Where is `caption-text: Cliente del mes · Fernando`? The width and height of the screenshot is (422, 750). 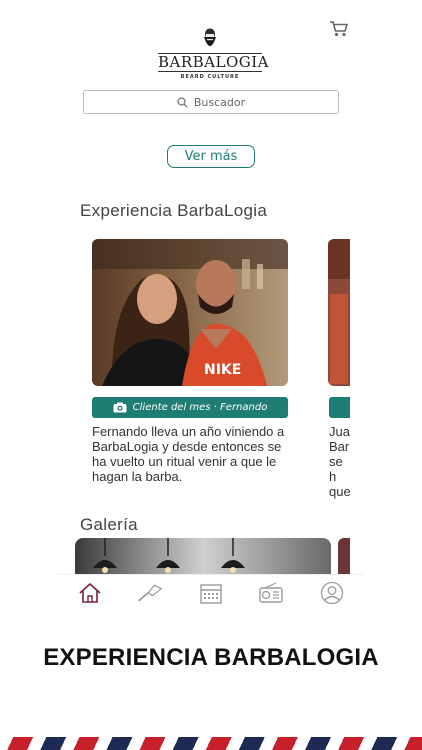
caption-text: Cliente del mes · Fernando is located at coordinates (200, 407).